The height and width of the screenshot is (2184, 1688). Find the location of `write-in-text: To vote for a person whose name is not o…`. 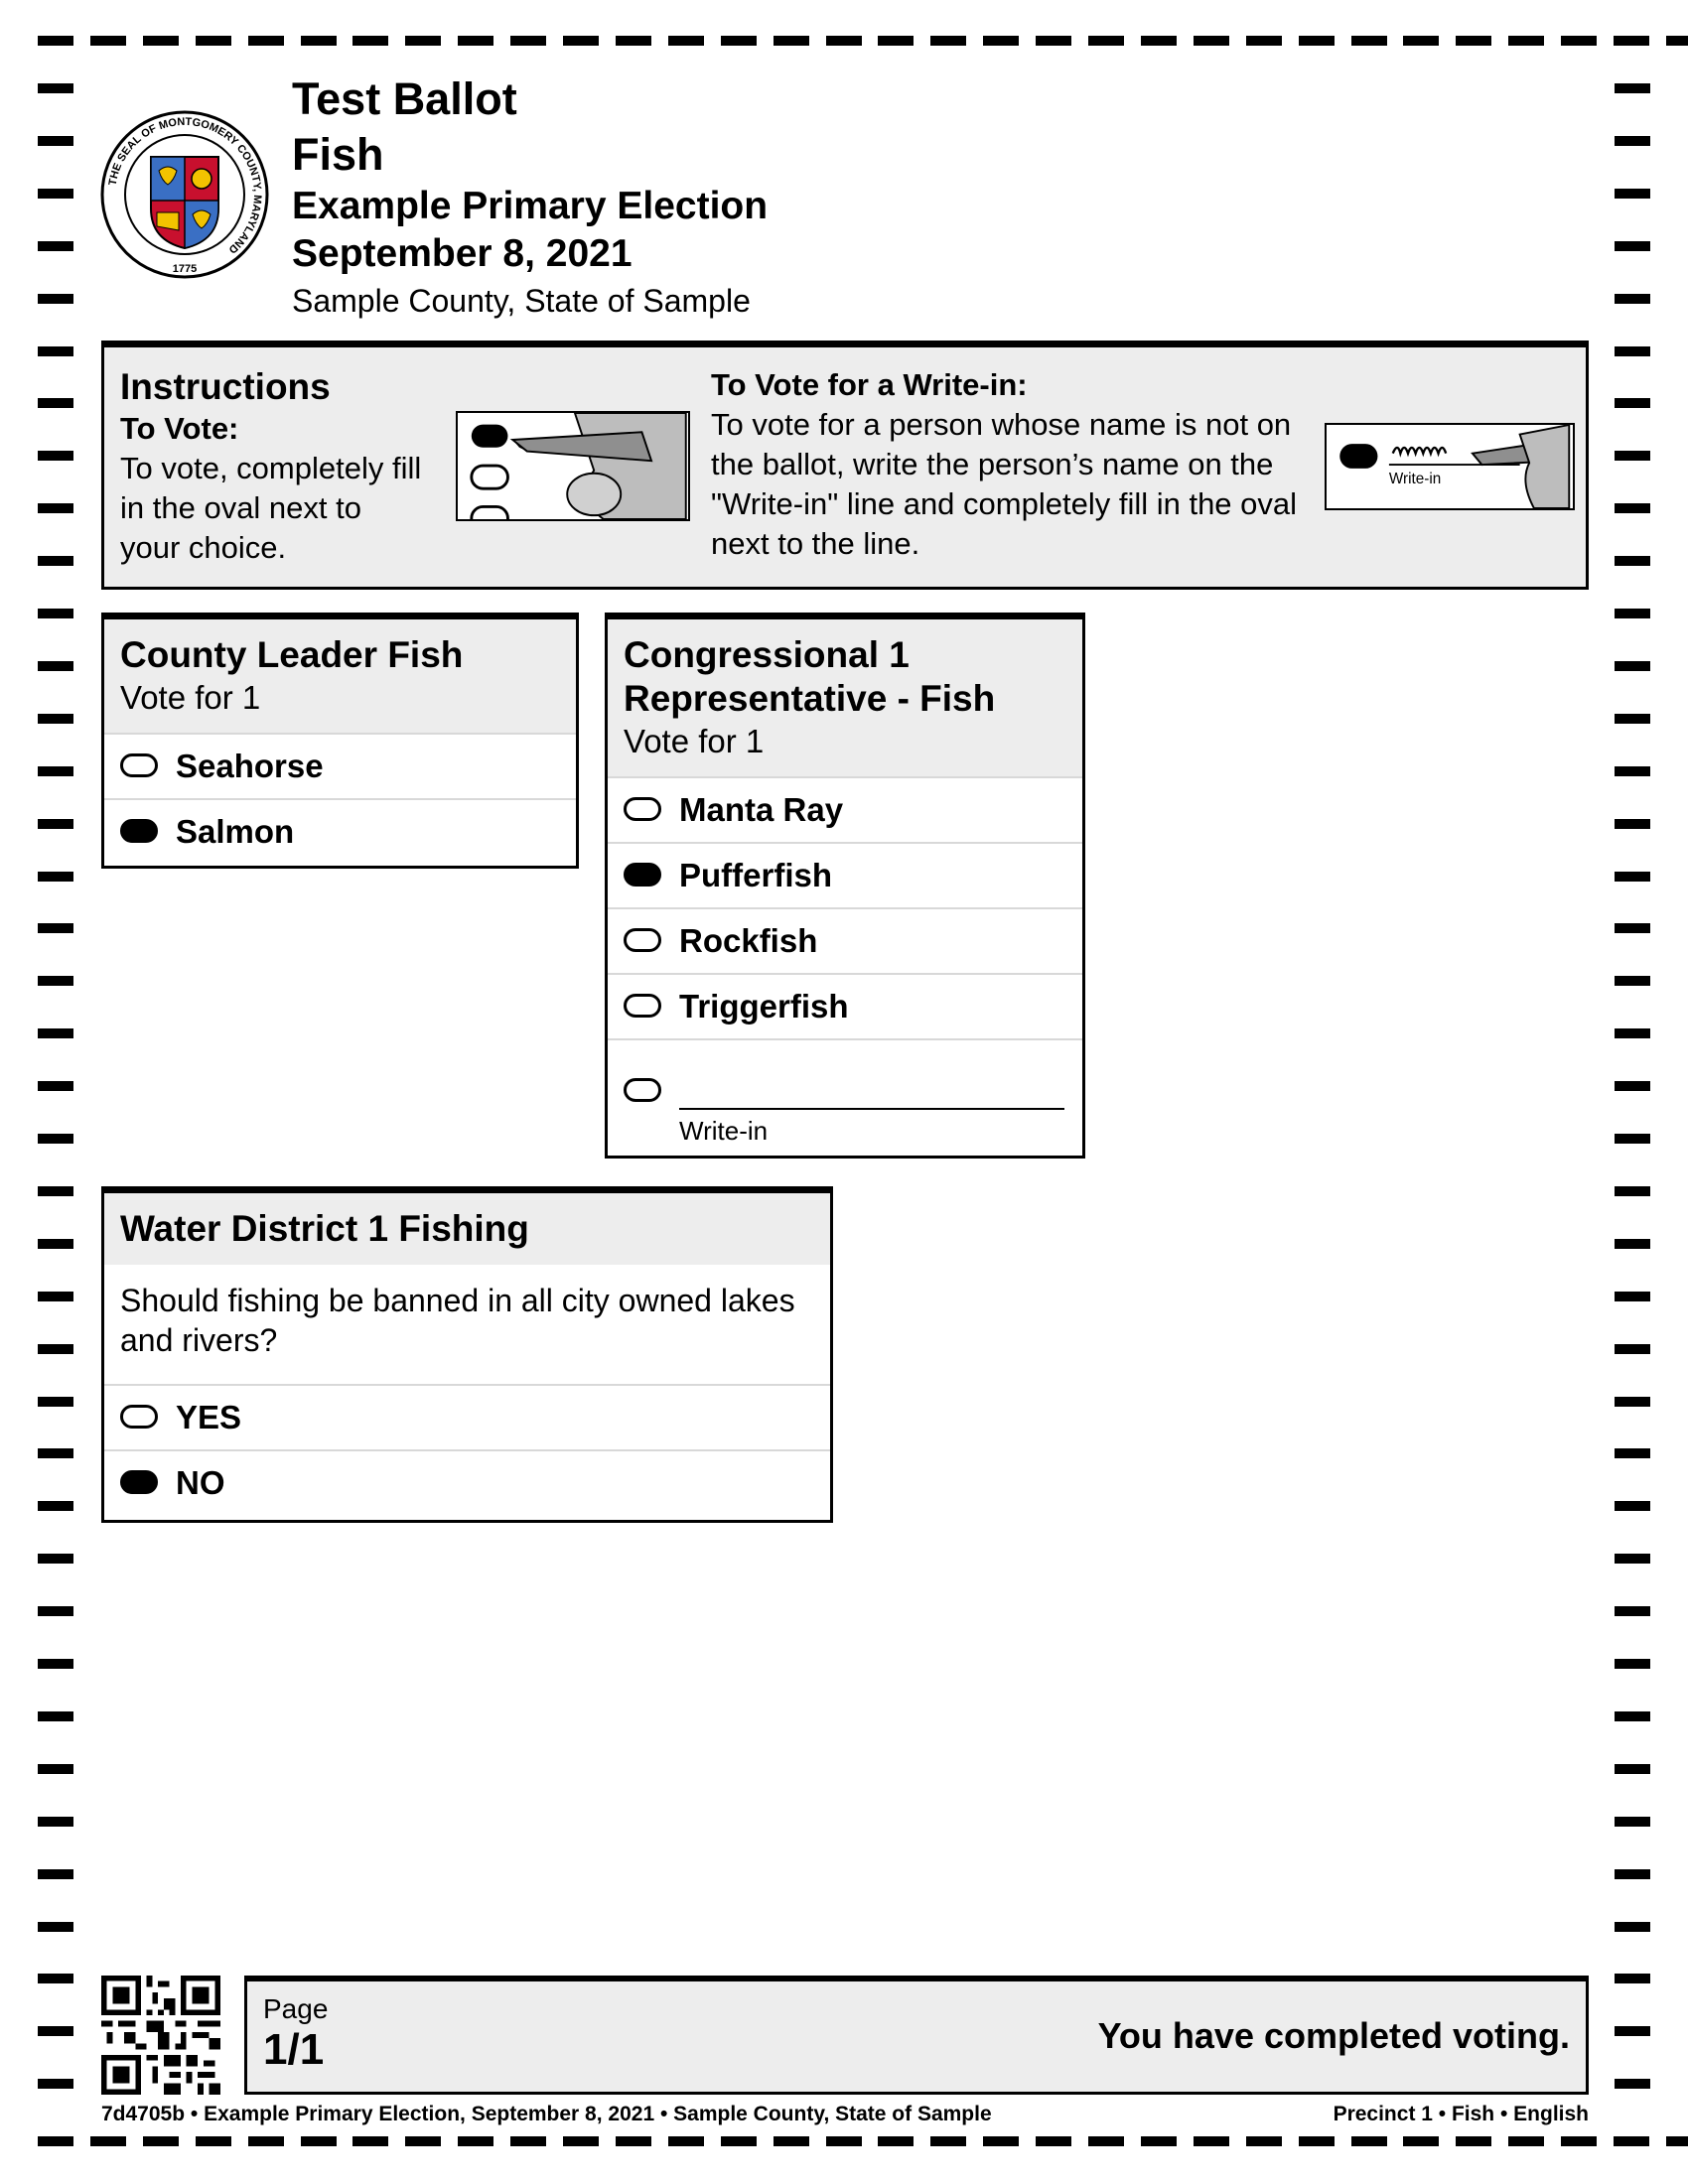

write-in-text: To vote for a person whose name is not o… is located at coordinates (1004, 484).